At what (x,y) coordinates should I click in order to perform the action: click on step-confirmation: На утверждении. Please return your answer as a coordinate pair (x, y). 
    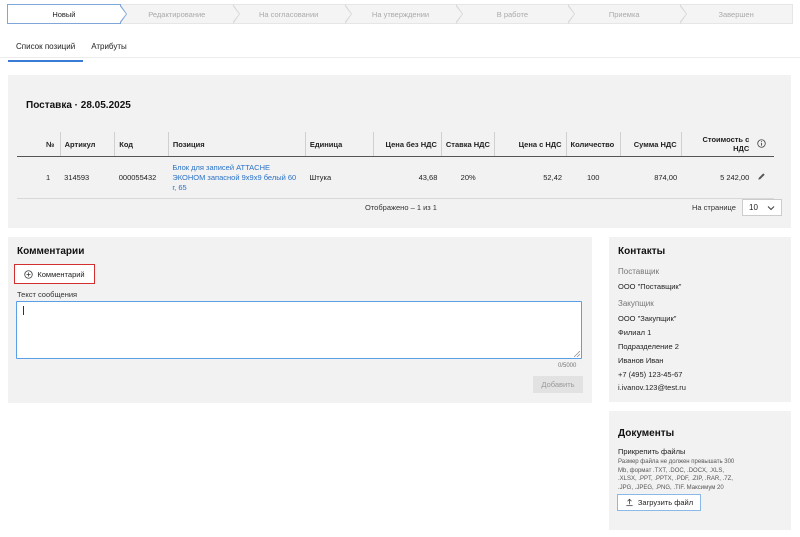
    Looking at the image, I should click on (404, 14).